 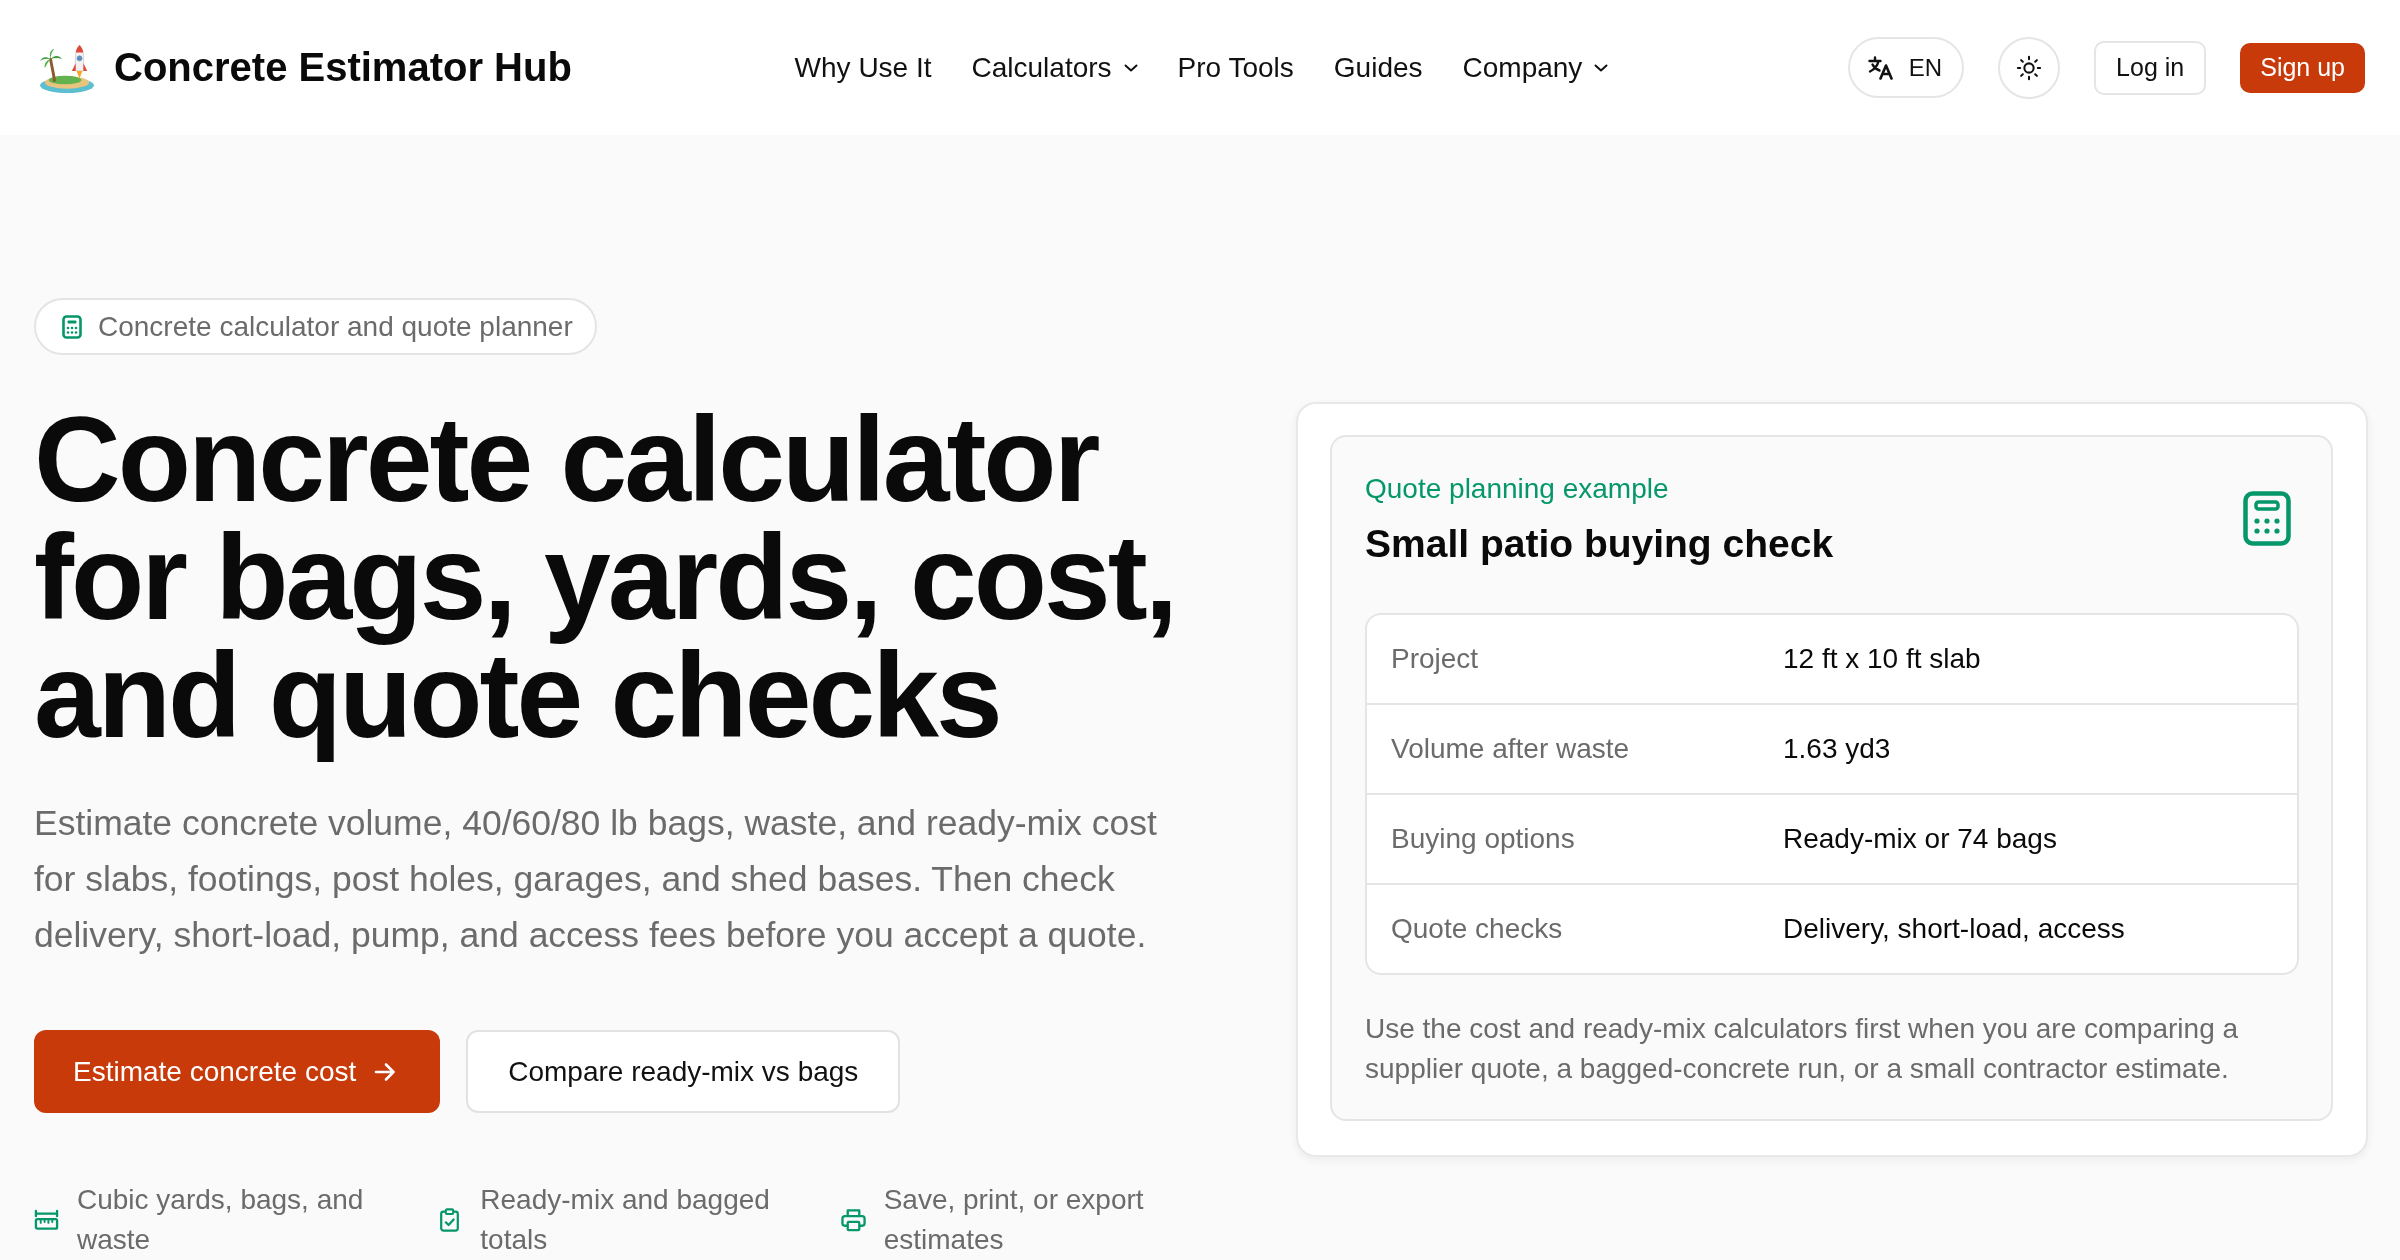 I want to click on card-note: Use the cost and ready-mix calculators first when you are comparing a supplier quote, a bagged-concrete run, or a small contractor estimate., so click(x=1802, y=1048).